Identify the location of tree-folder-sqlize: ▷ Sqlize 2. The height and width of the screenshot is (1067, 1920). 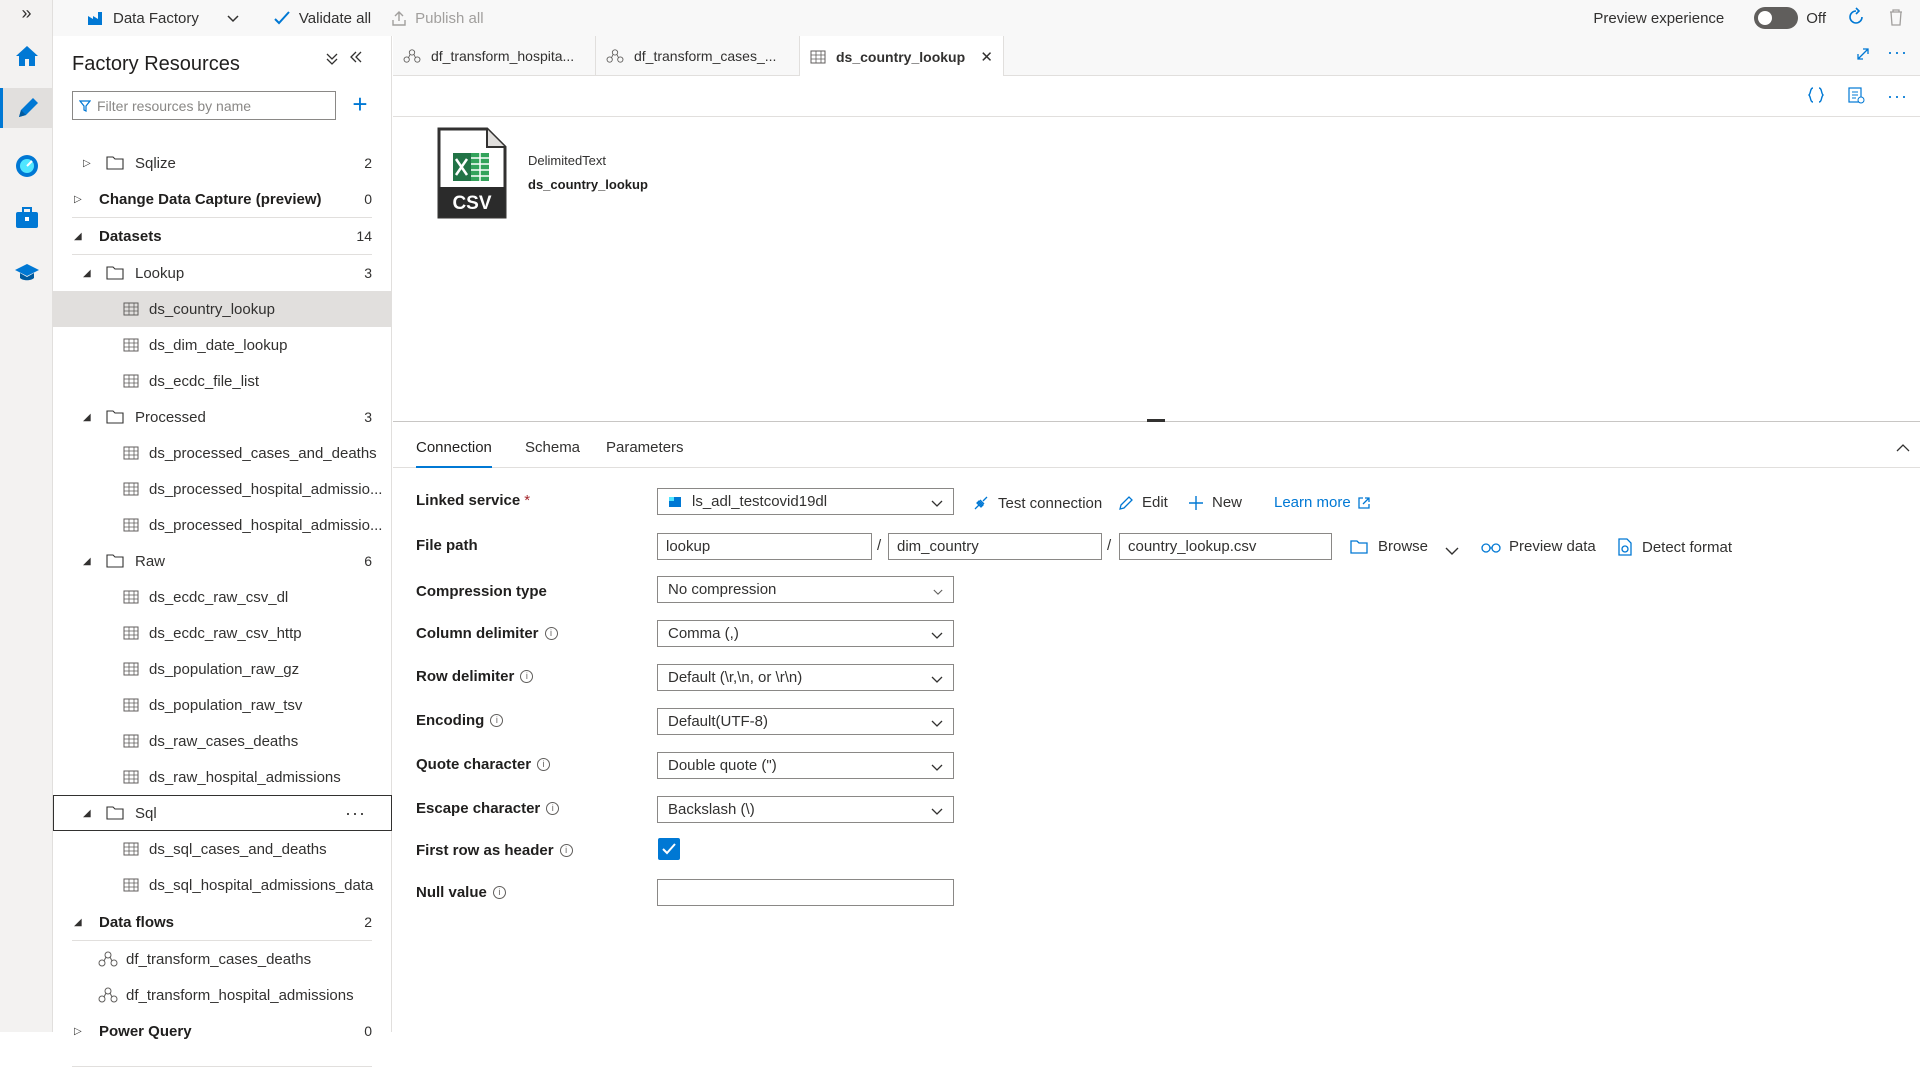
(222, 163).